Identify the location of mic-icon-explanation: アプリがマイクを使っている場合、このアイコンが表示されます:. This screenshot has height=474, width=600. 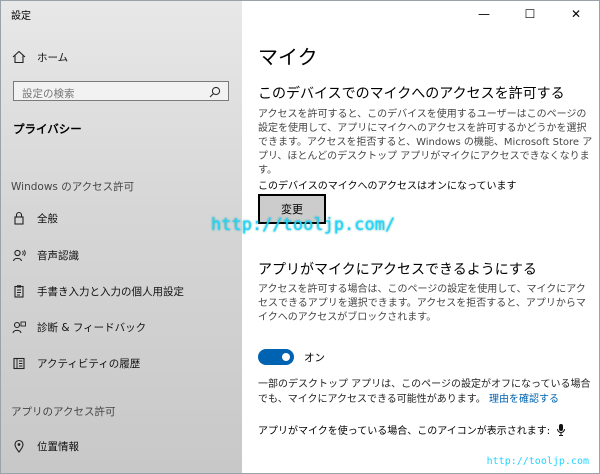
(412, 429).